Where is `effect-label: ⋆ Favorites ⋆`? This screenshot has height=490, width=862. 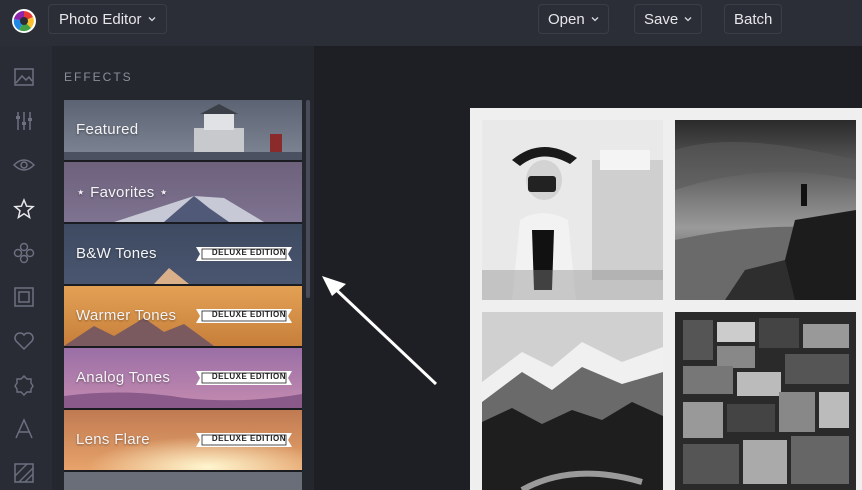 effect-label: ⋆ Favorites ⋆ is located at coordinates (122, 192).